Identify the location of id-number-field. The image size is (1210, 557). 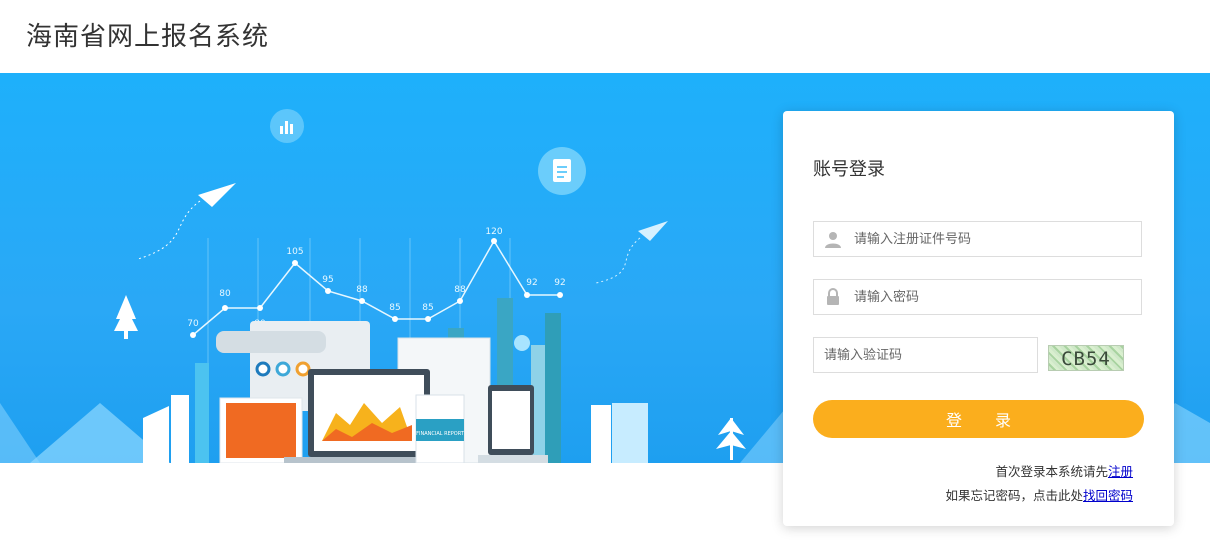
(977, 239).